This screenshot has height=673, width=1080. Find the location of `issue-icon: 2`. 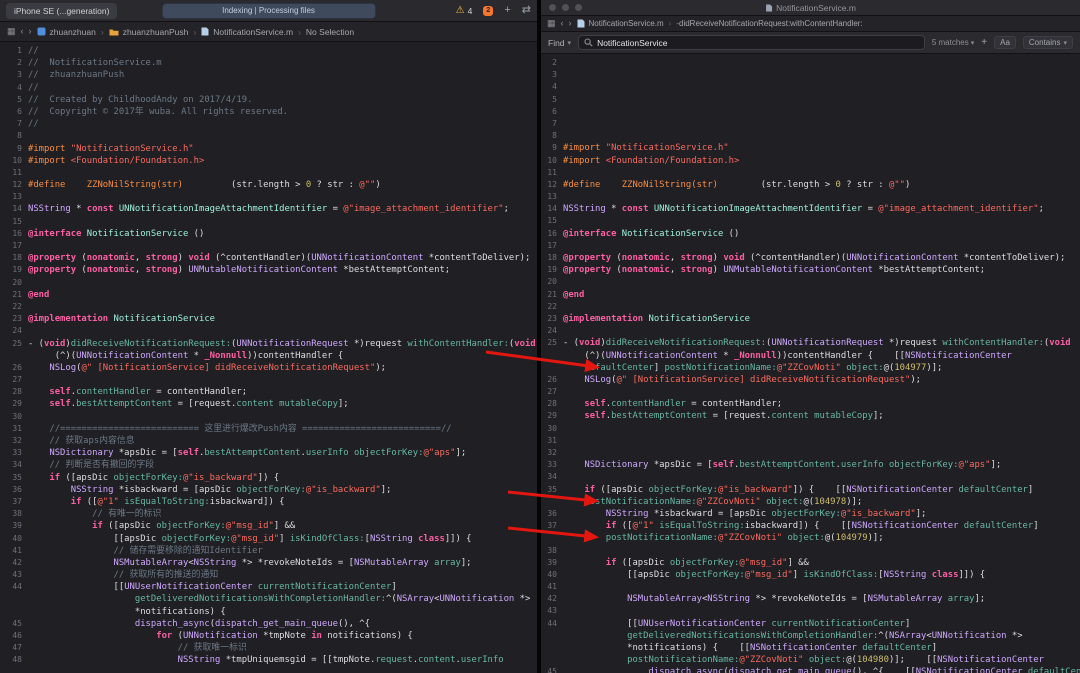

issue-icon: 2 is located at coordinates (488, 10).